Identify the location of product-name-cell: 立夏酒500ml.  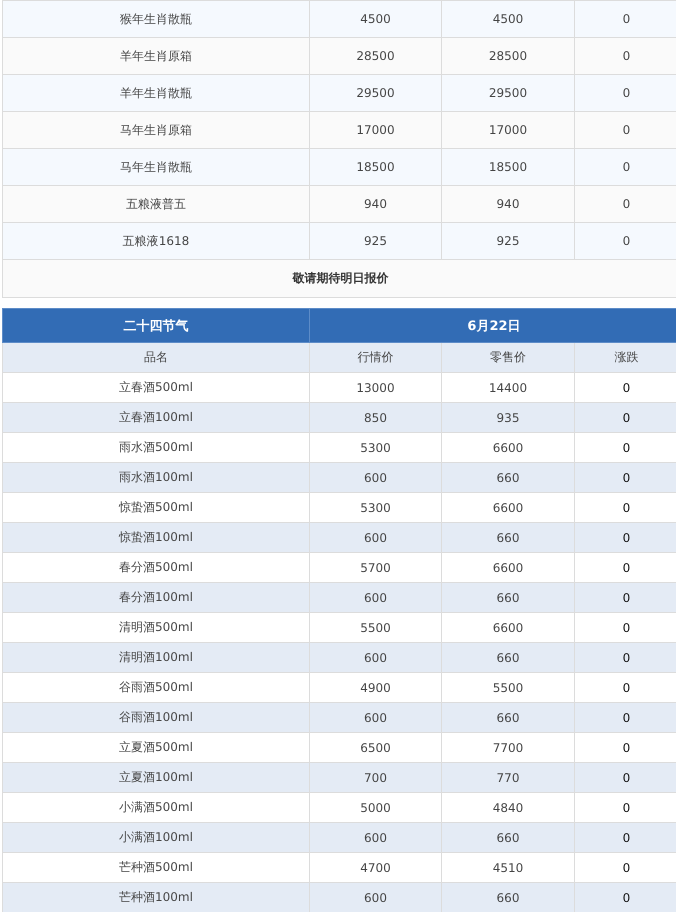
(156, 747).